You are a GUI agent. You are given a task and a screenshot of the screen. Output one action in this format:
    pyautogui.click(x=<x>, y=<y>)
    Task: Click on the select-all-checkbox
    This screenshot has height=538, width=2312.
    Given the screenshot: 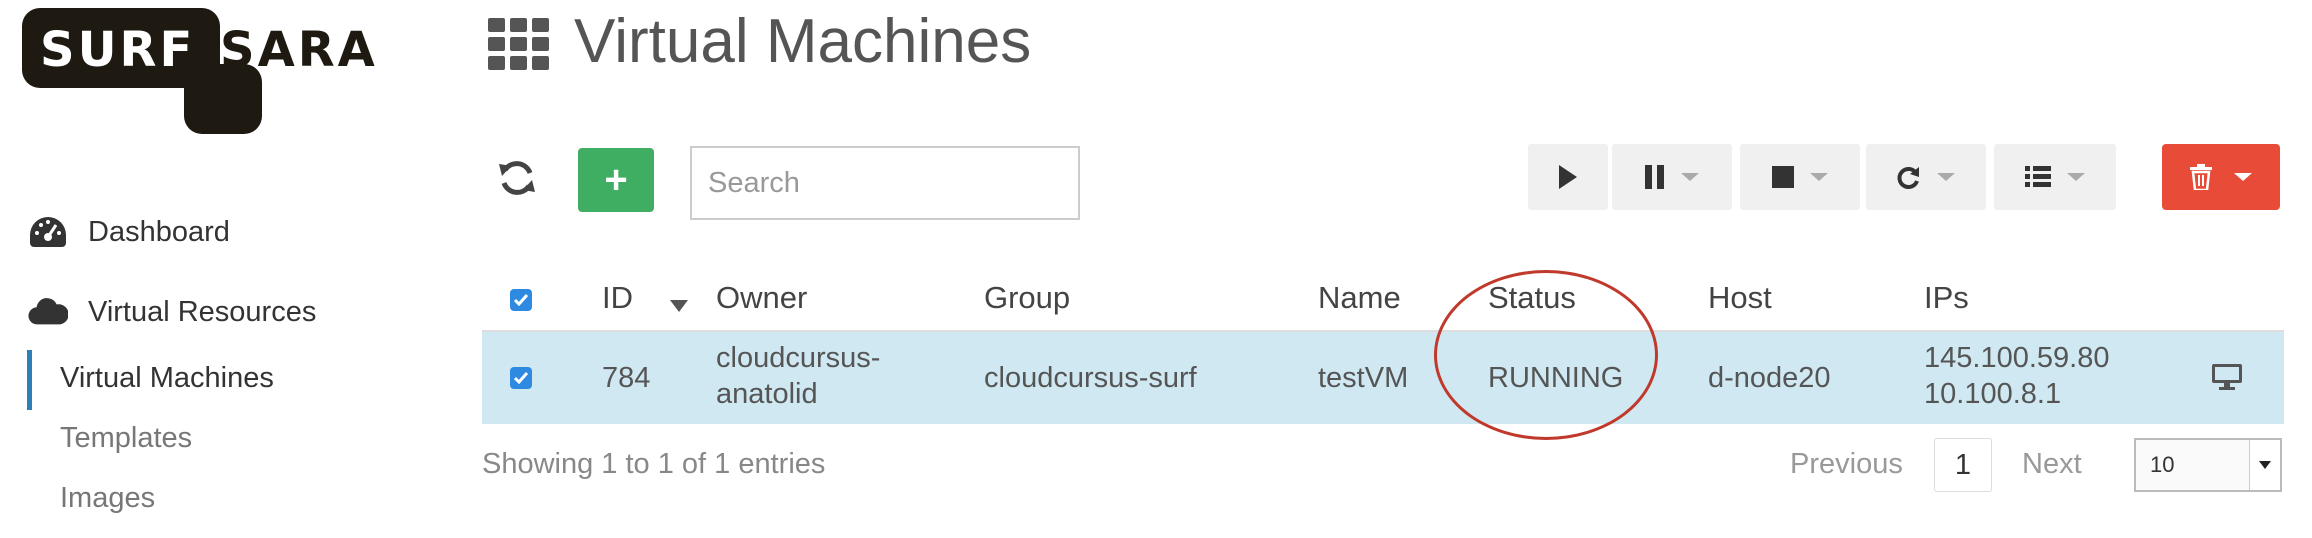 What is the action you would take?
    pyautogui.click(x=521, y=300)
    